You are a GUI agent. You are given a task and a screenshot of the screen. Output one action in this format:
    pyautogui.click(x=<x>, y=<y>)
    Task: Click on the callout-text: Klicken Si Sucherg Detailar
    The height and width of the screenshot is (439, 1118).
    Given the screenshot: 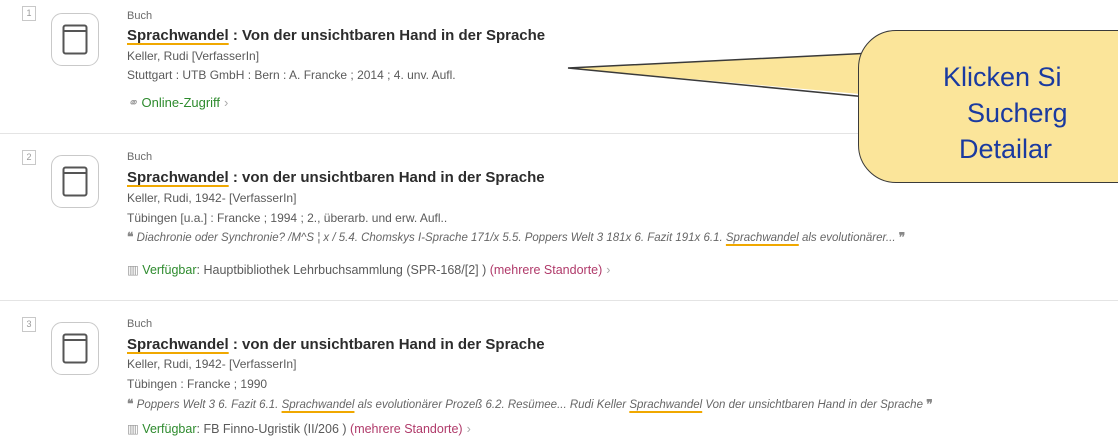 What is the action you would take?
    pyautogui.click(x=988, y=99)
    